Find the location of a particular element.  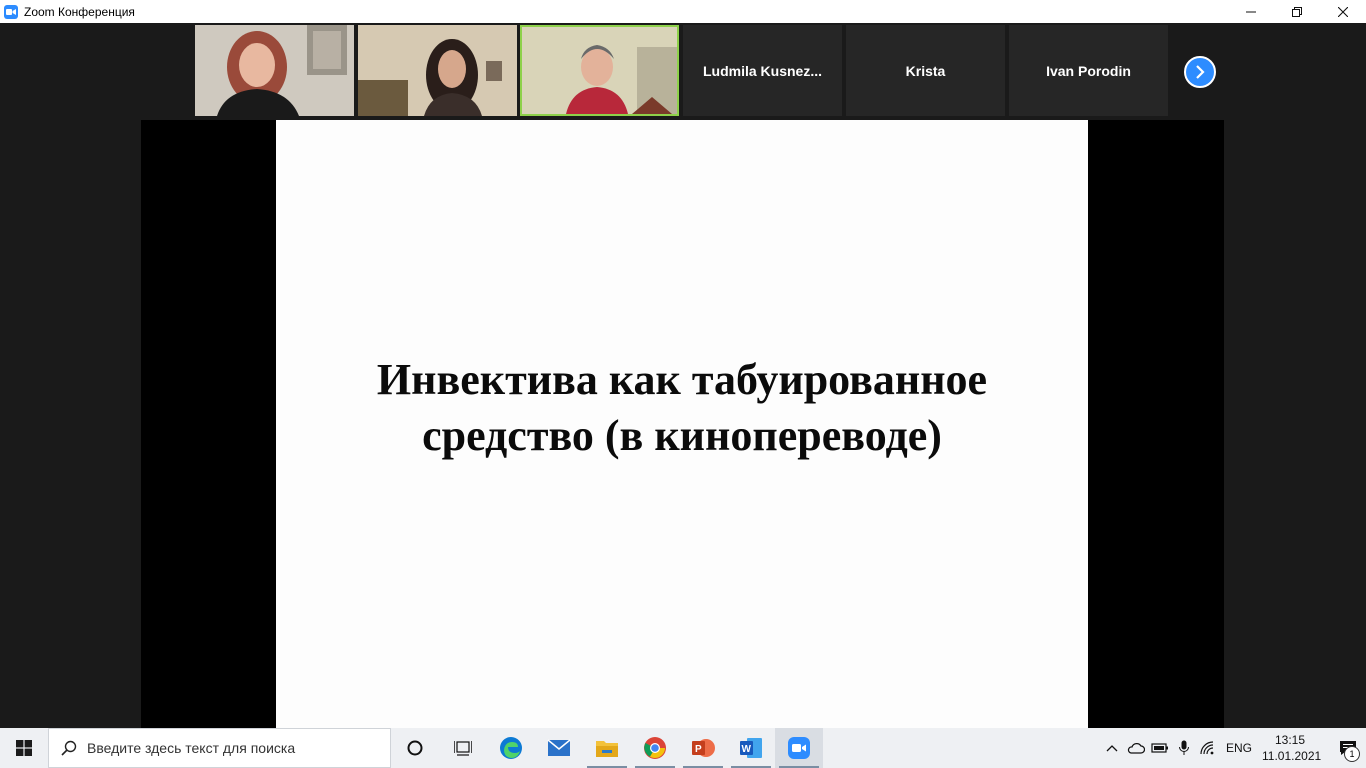

wifi-icon is located at coordinates (1207, 748).